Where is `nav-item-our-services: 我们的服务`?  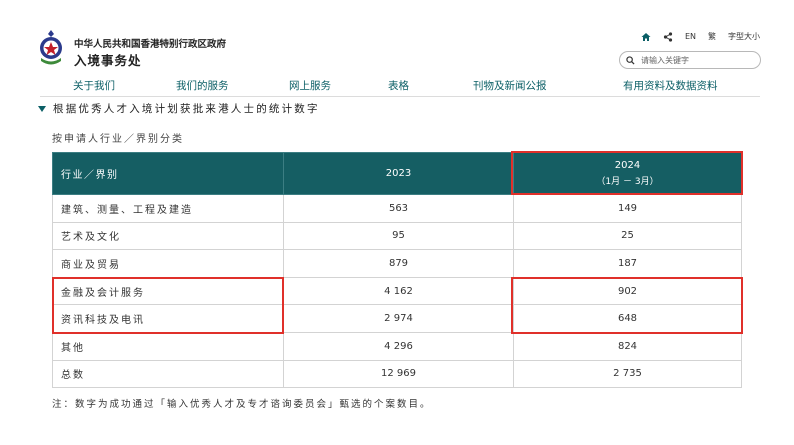
nav-item-our-services: 我们的服务 is located at coordinates (202, 85).